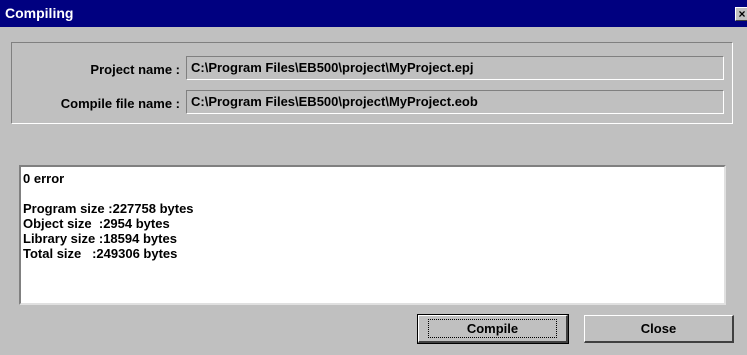 The height and width of the screenshot is (355, 747). I want to click on output-line: Total size :249306 bytes, so click(100, 253).